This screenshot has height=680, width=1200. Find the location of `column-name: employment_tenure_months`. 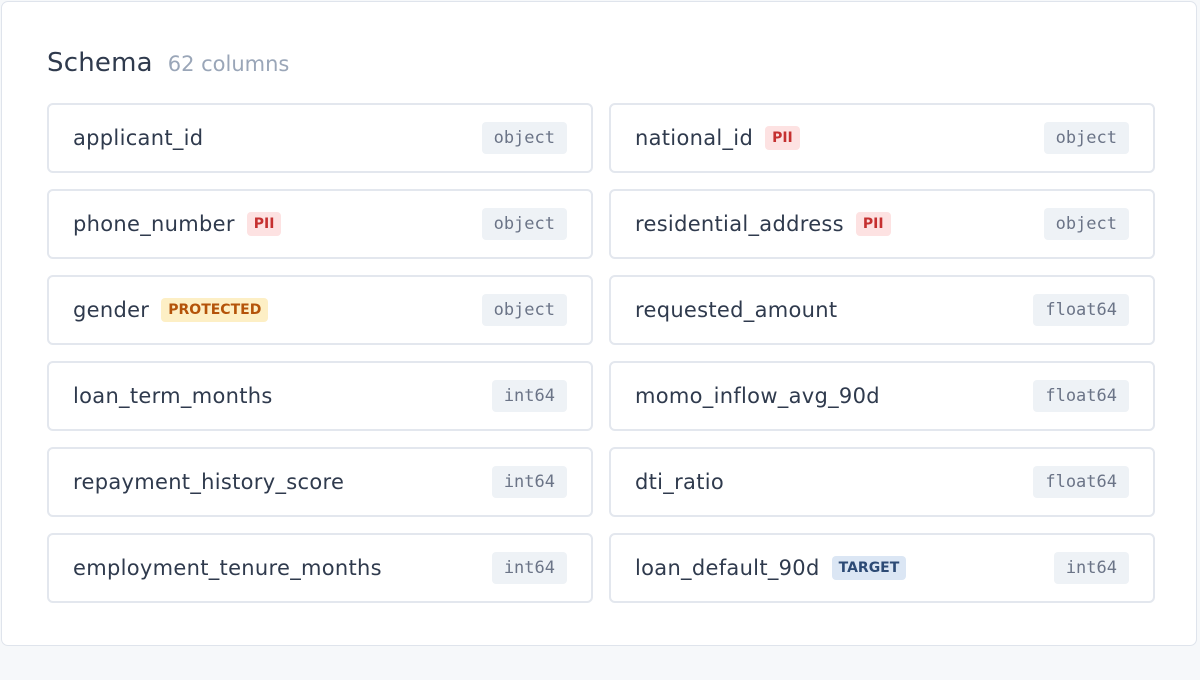

column-name: employment_tenure_months is located at coordinates (227, 568).